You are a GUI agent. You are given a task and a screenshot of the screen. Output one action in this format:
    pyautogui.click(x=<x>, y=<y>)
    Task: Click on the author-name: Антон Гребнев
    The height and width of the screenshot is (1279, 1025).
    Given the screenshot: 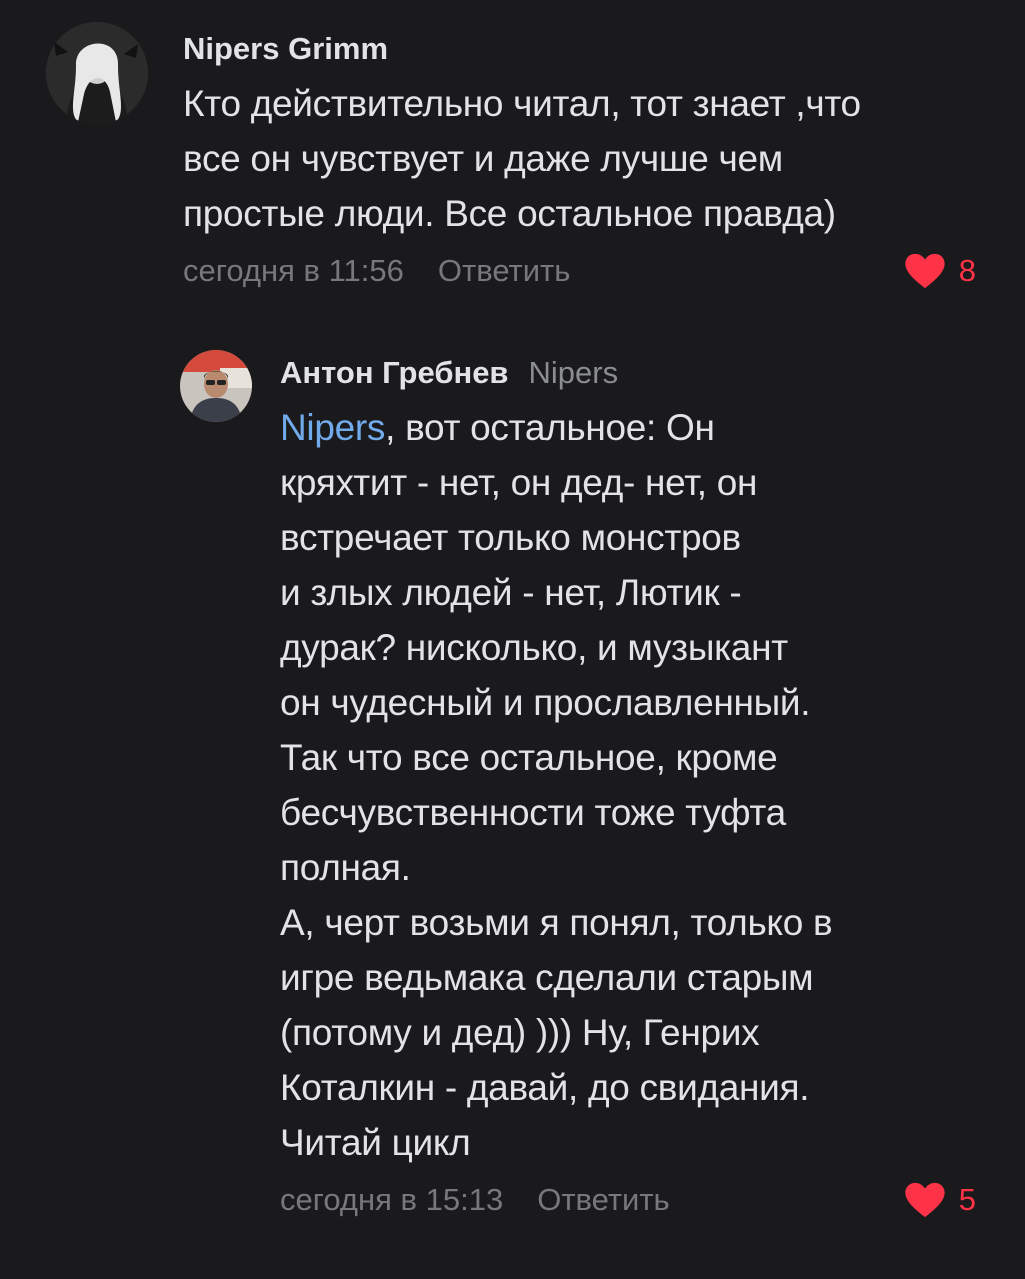 What is the action you would take?
    pyautogui.click(x=394, y=373)
    